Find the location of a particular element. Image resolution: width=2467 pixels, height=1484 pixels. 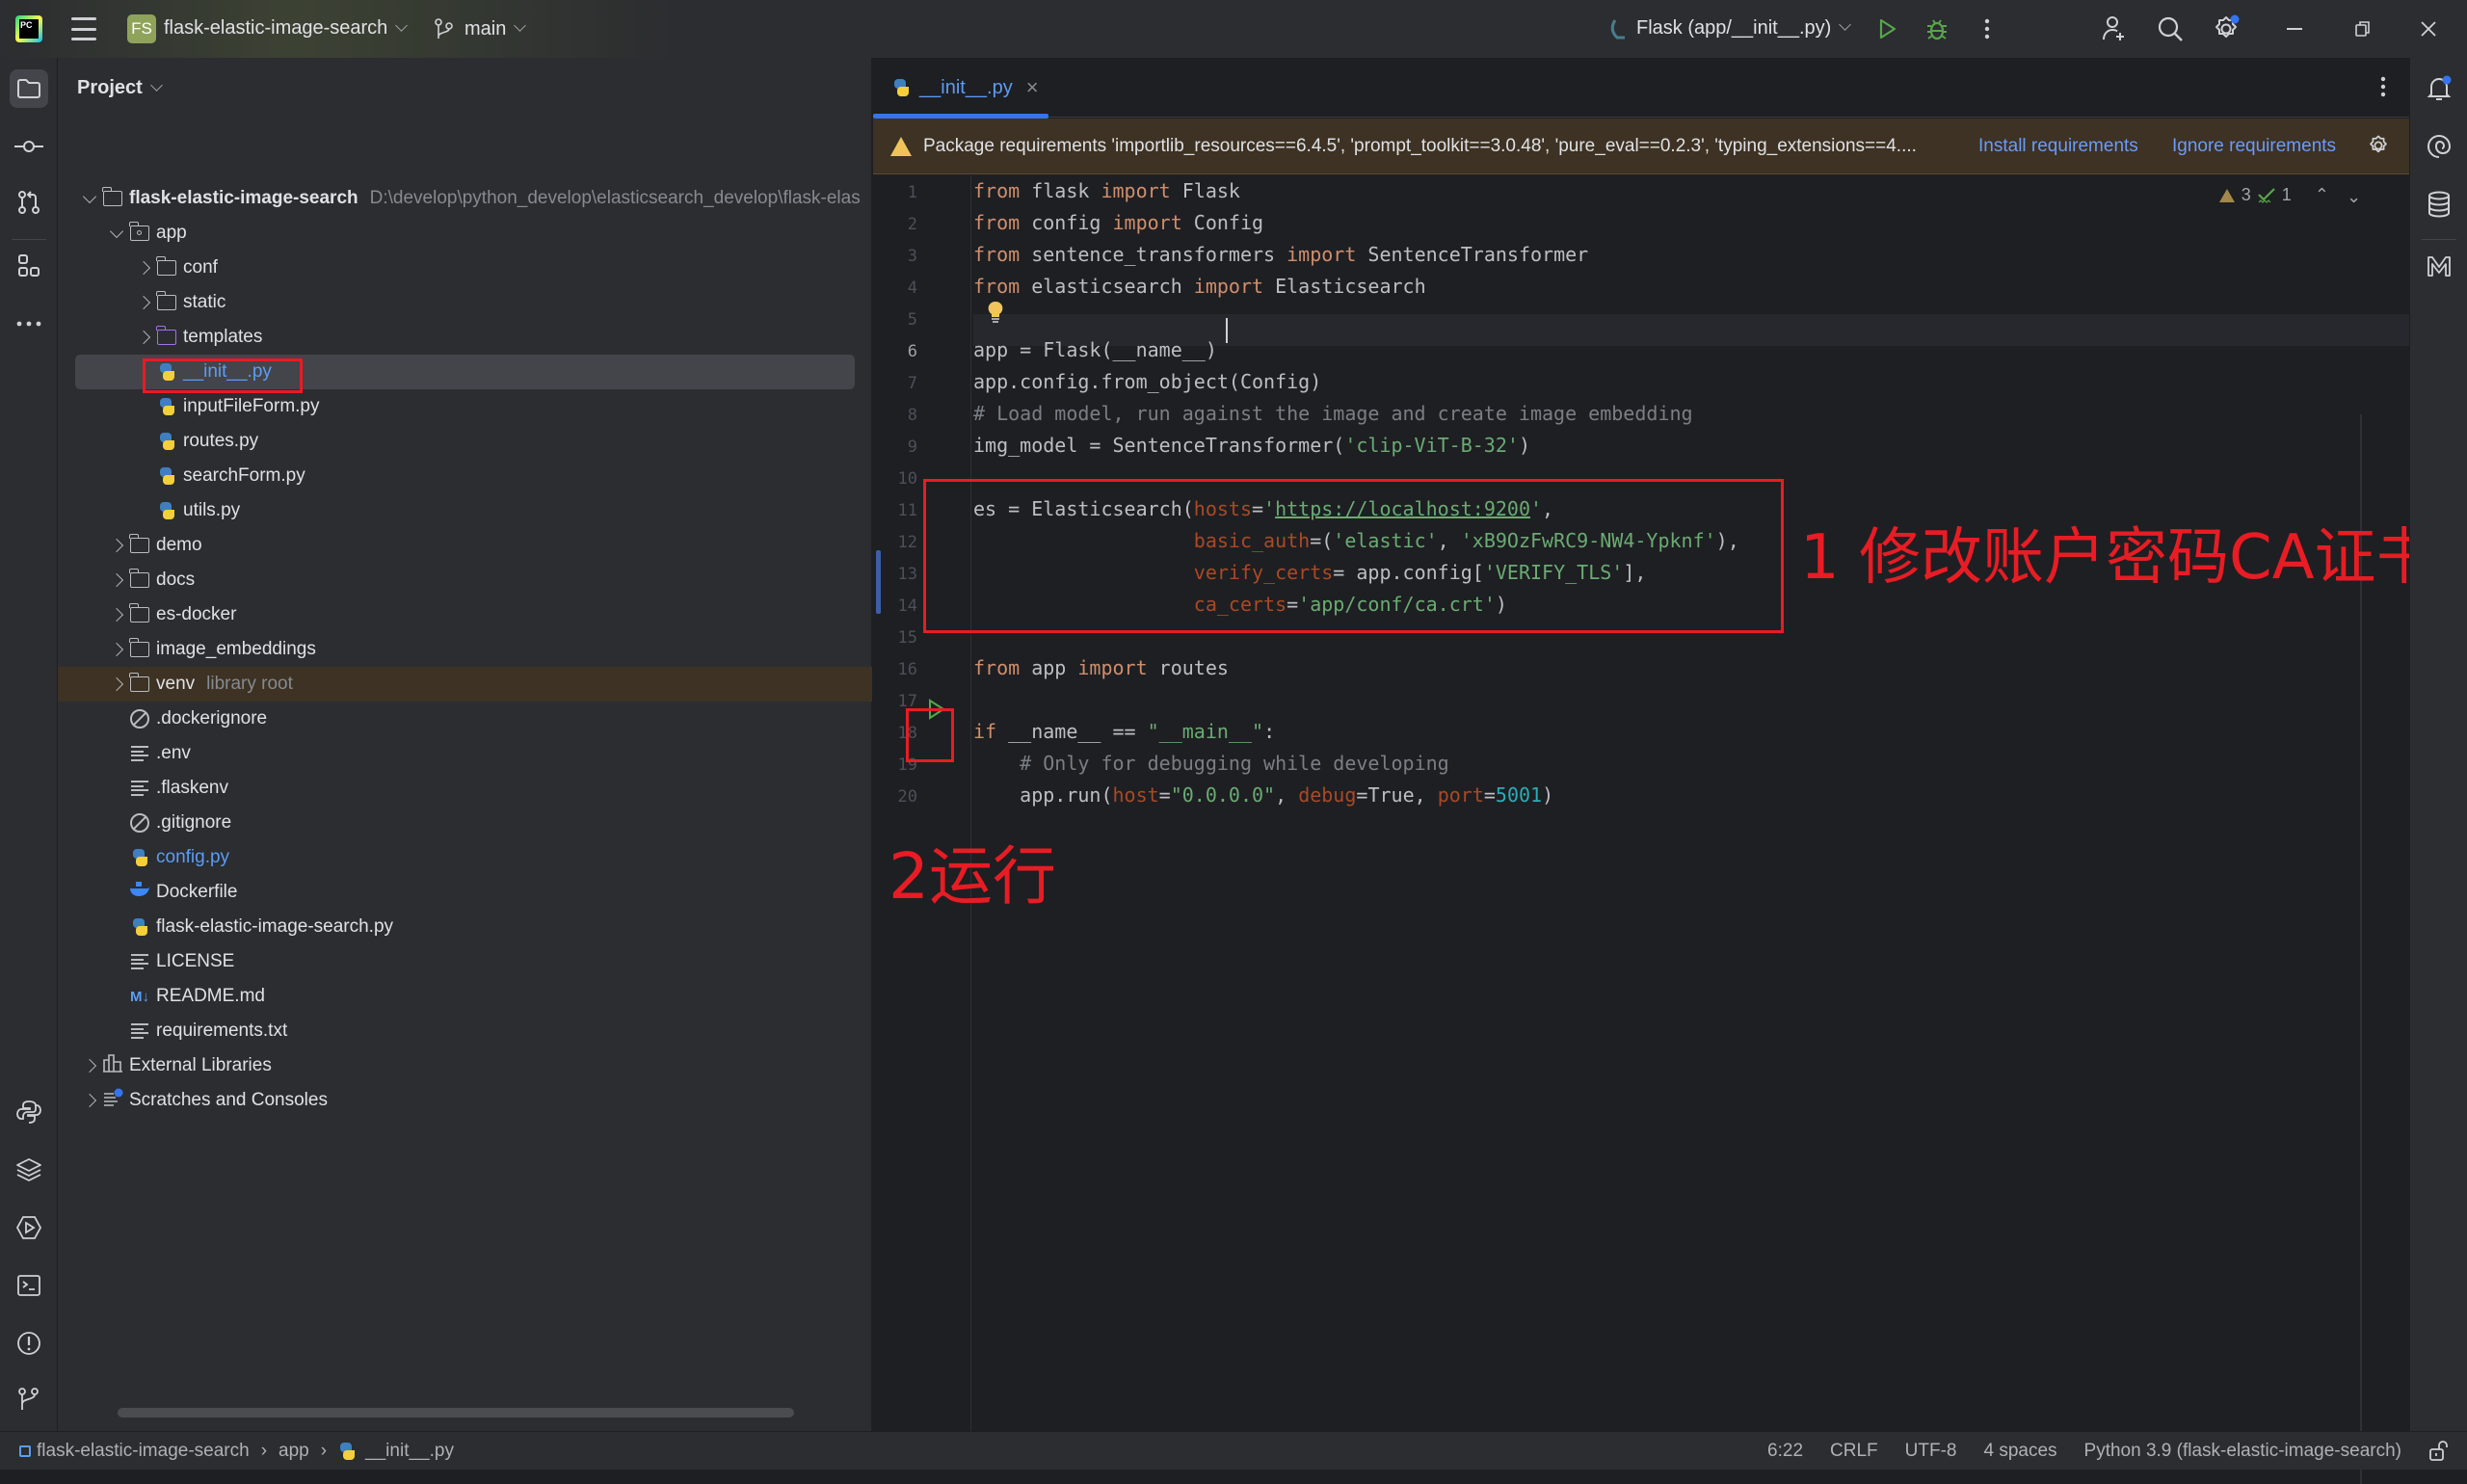

problems-icon is located at coordinates (29, 1343).